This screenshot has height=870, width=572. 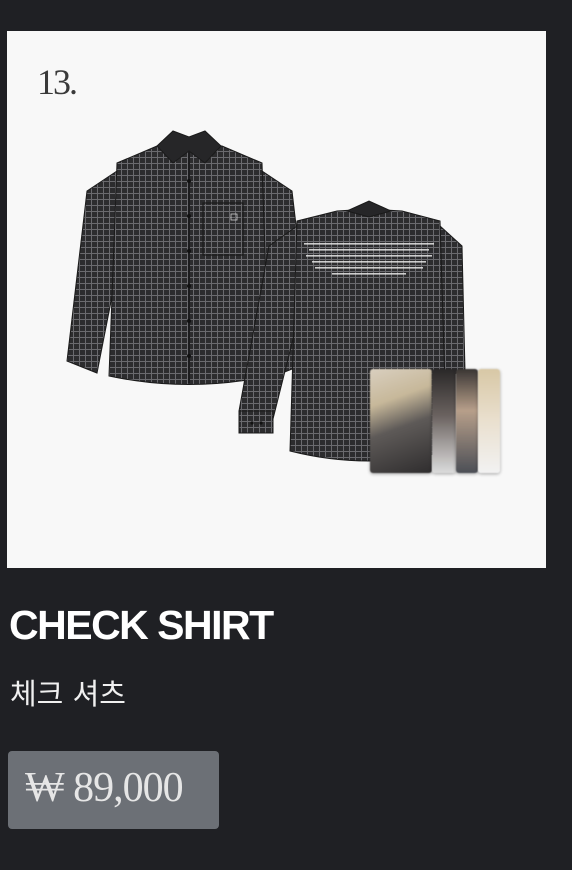 I want to click on photocard-set, so click(x=435, y=422).